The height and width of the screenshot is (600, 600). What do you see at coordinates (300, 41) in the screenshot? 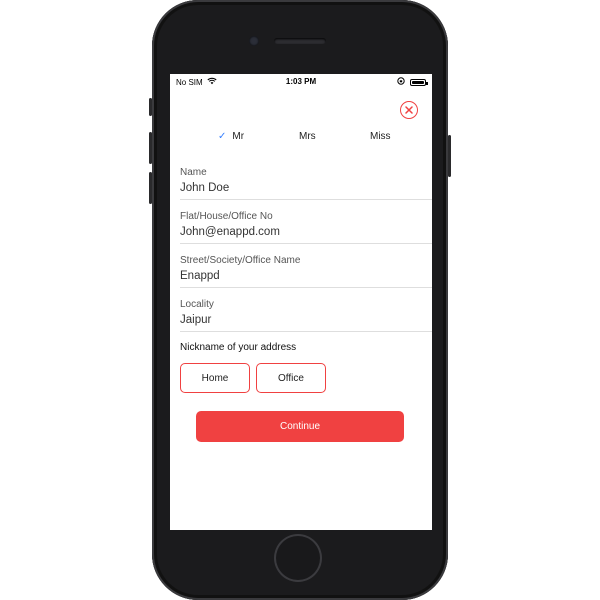
I see `earpiece-speaker` at bounding box center [300, 41].